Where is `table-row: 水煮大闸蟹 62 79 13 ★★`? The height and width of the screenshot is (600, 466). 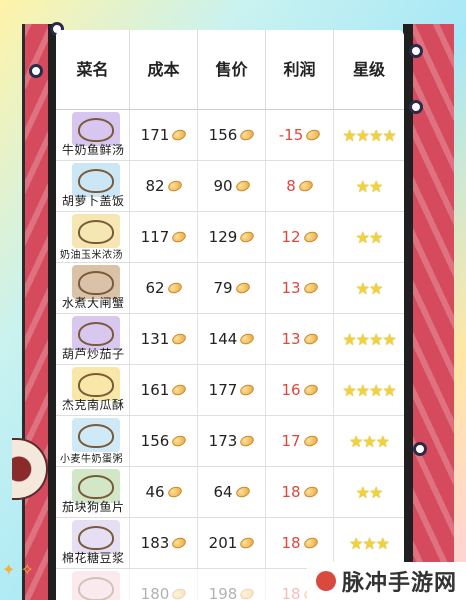
table-row: 水煮大闸蟹 62 79 13 ★★ is located at coordinates (230, 288).